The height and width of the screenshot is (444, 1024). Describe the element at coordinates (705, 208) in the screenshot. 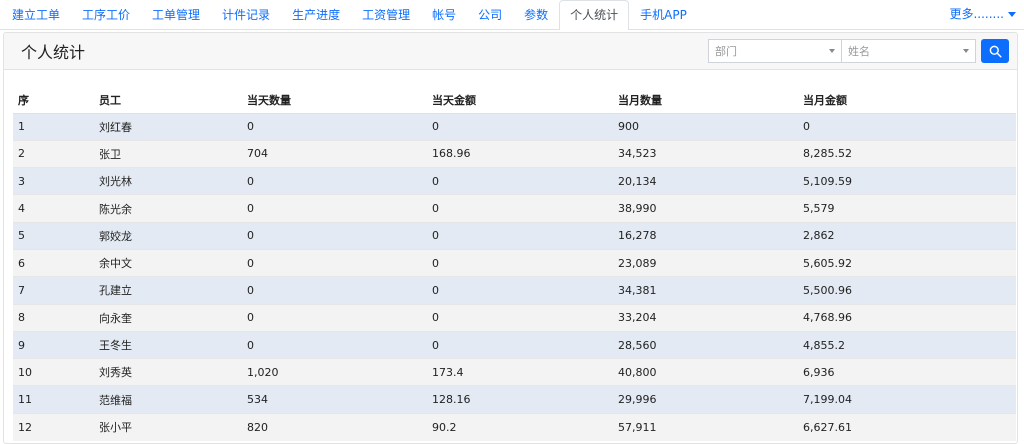

I see `cell-month-qty: 38,990` at that location.